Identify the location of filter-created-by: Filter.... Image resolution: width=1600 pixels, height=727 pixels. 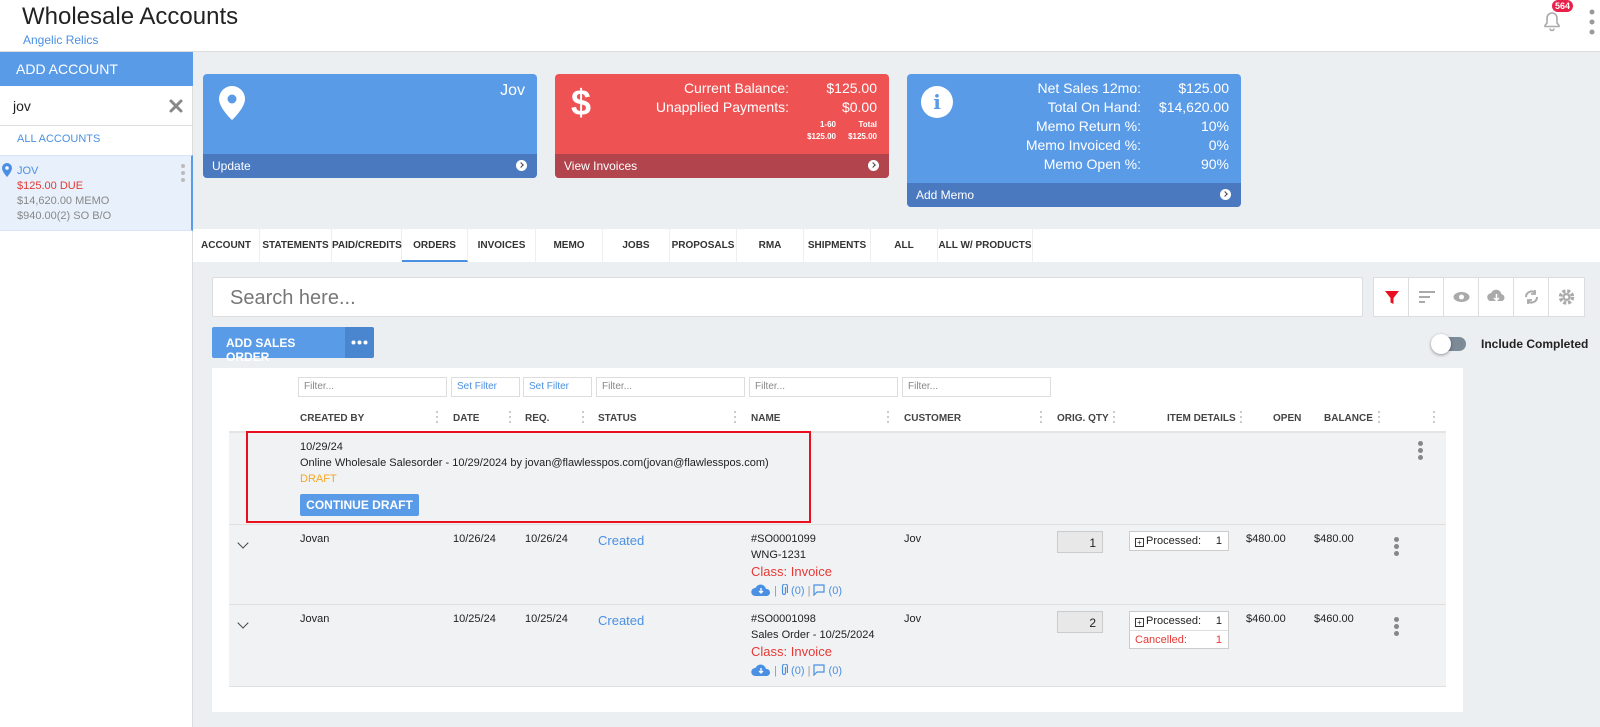
(372, 387).